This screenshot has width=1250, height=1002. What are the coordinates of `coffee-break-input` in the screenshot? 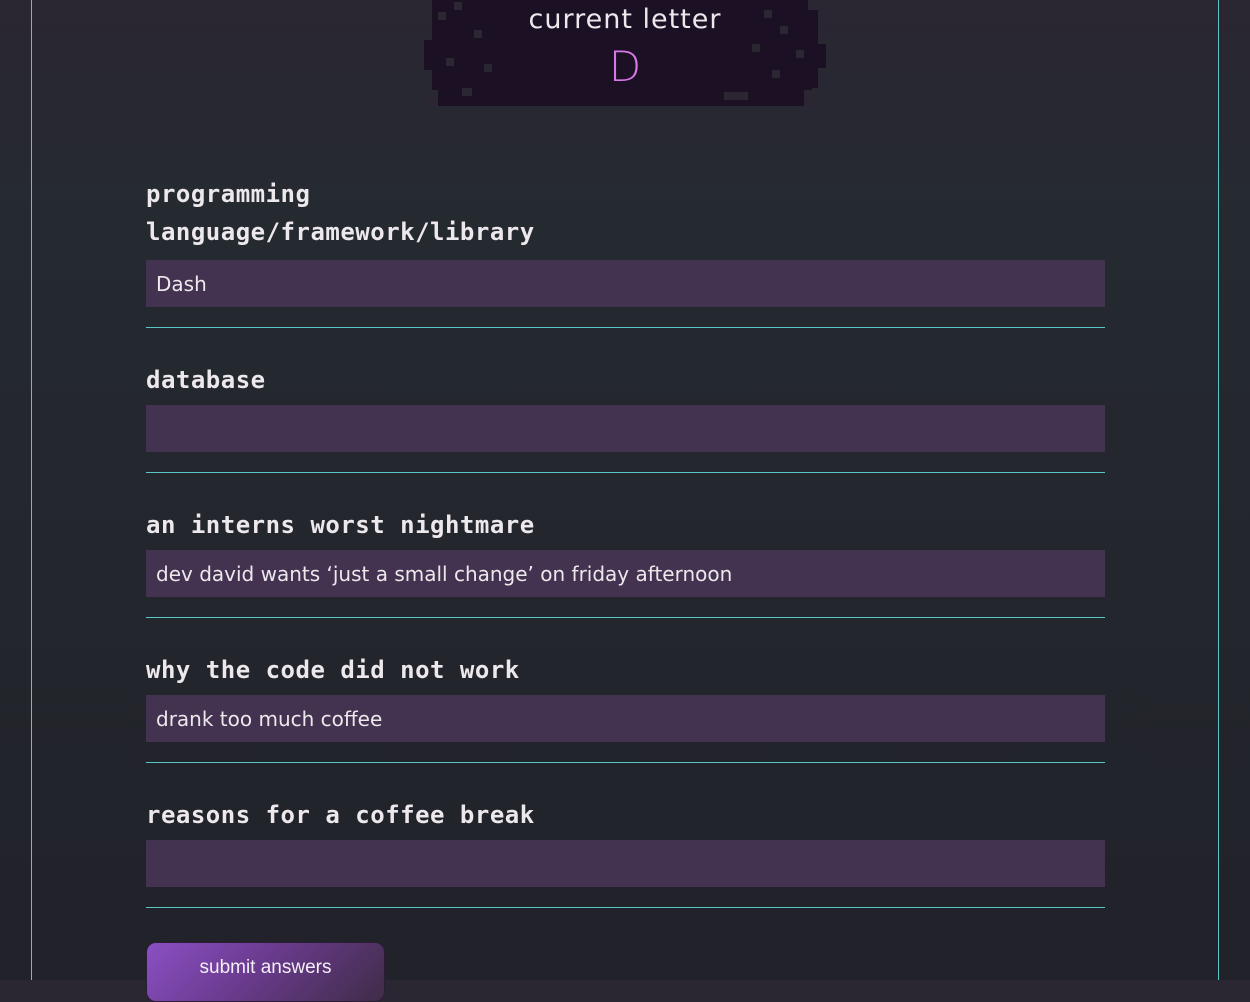 It's located at (625, 863).